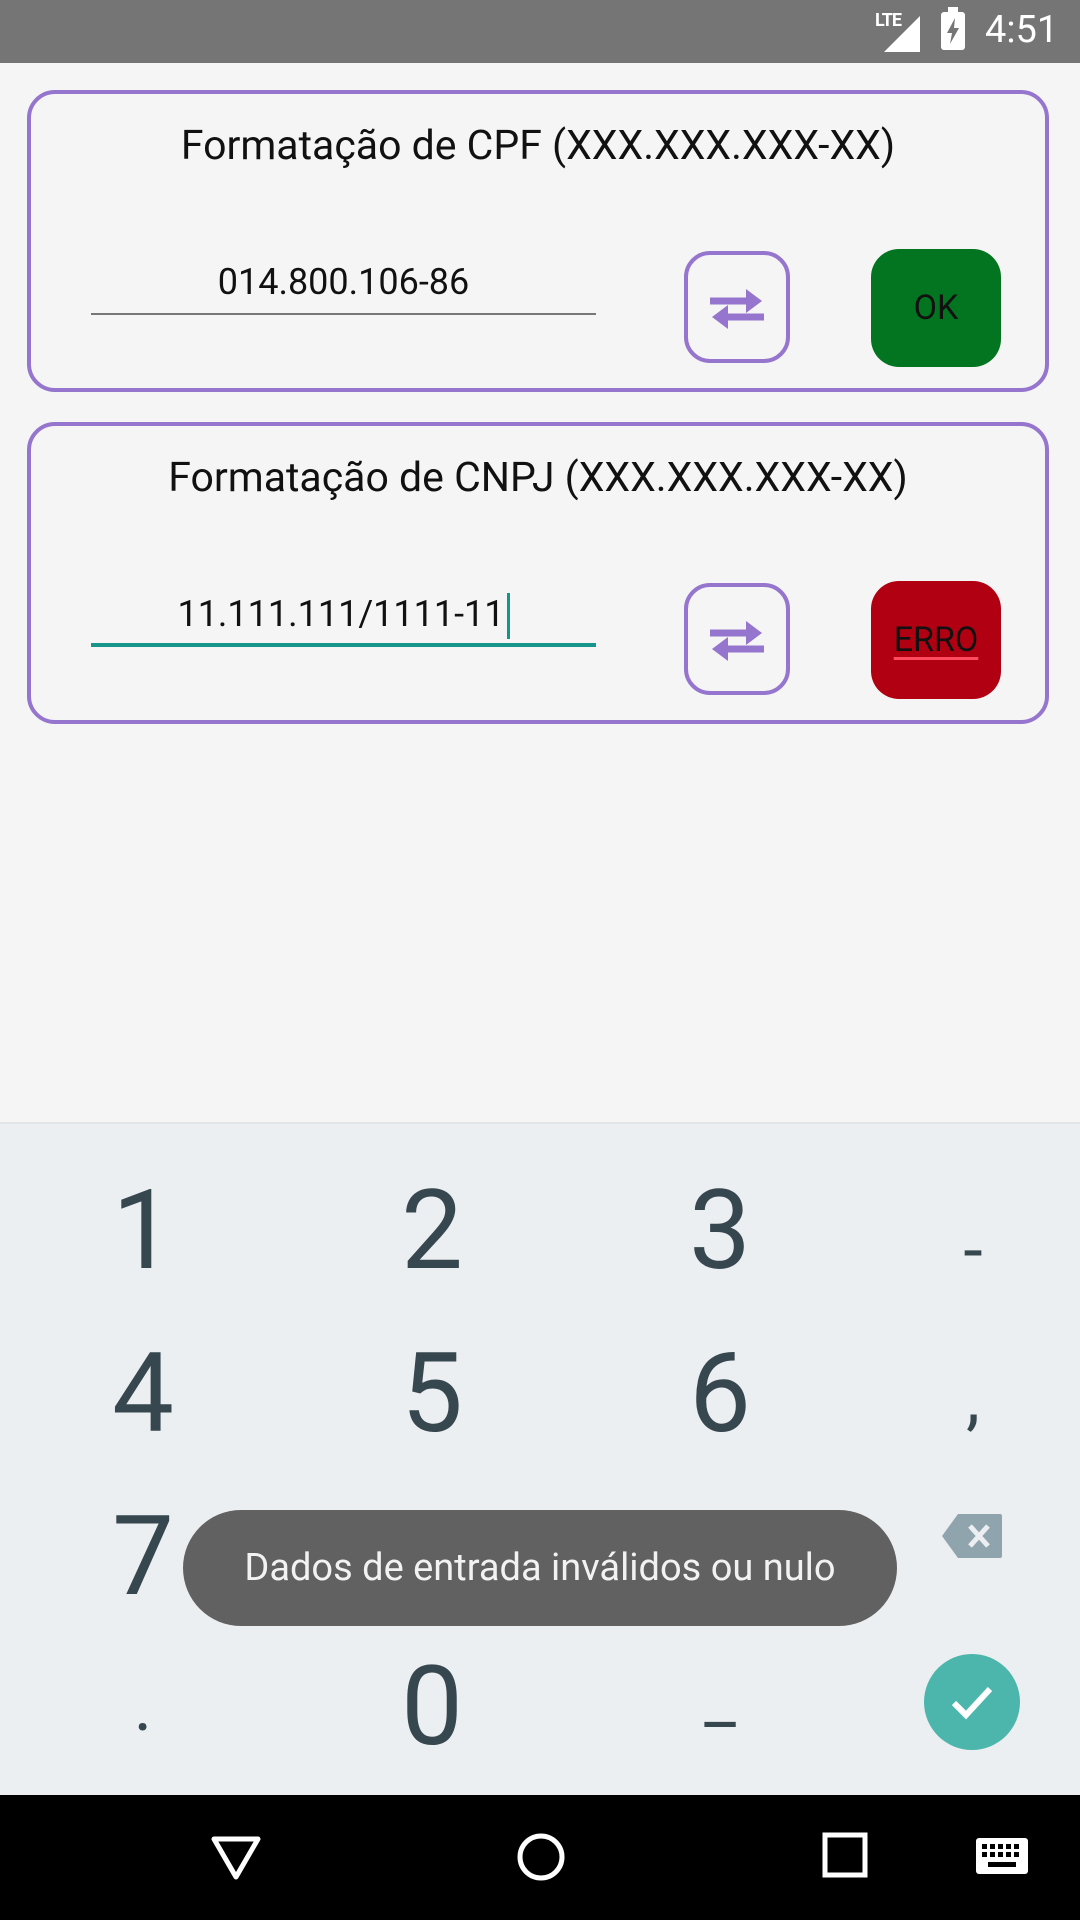 The height and width of the screenshot is (1920, 1080). Describe the element at coordinates (143, 1707) in the screenshot. I see `key-period: .` at that location.